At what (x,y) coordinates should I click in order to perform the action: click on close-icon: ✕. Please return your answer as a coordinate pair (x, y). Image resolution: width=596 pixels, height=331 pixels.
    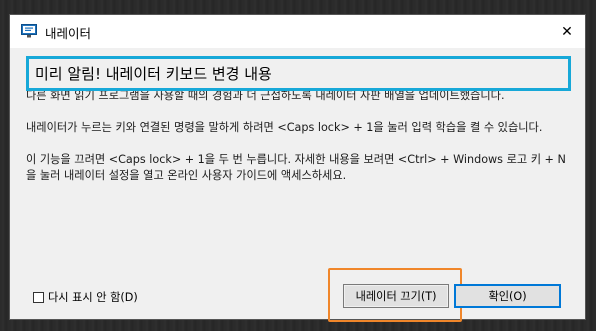
    Looking at the image, I should click on (567, 31).